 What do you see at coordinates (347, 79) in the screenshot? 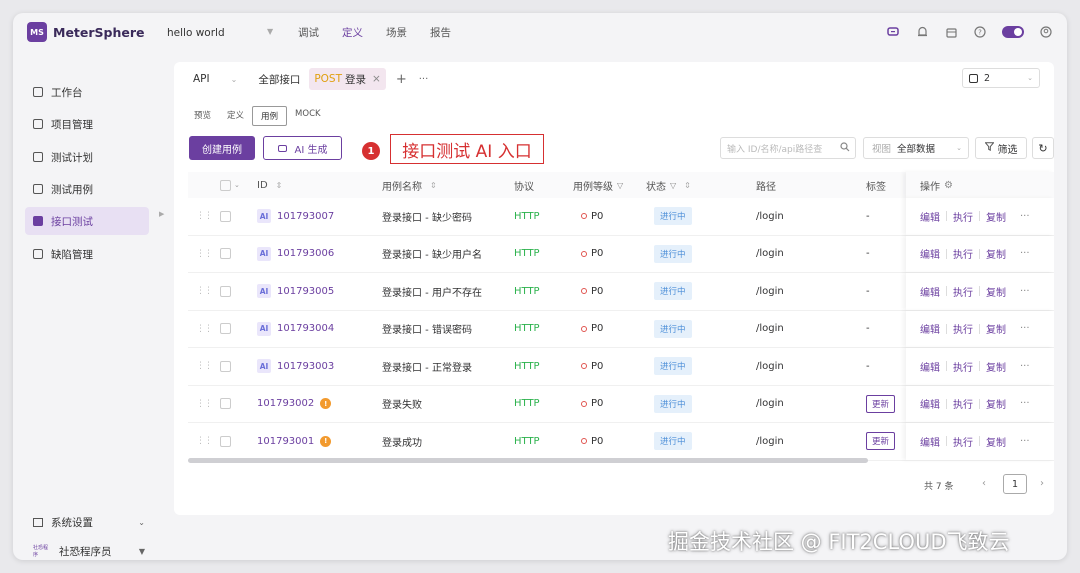
I see `tab-post-login: POST 登录 ×` at bounding box center [347, 79].